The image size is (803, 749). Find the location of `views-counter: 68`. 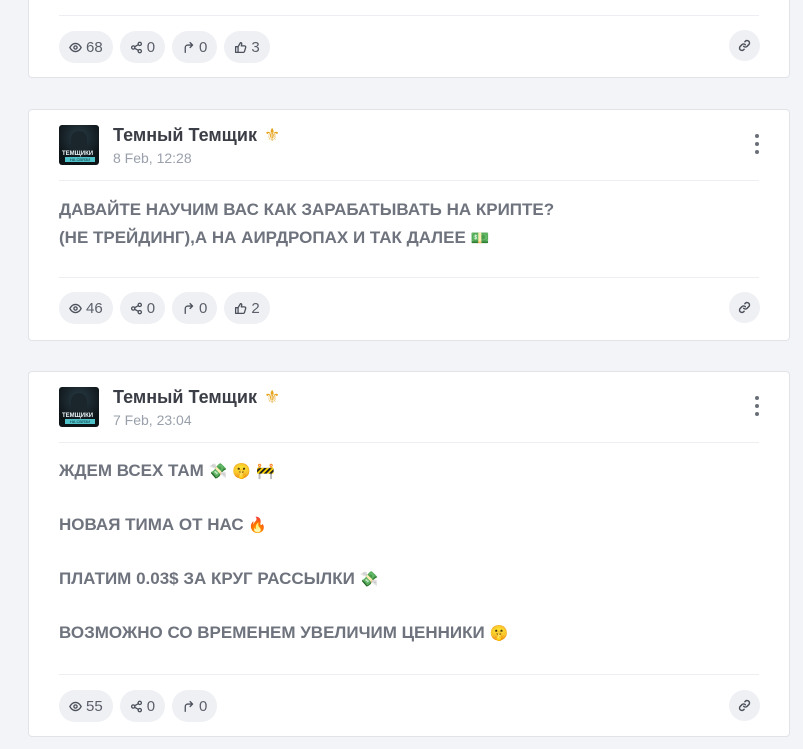

views-counter: 68 is located at coordinates (86, 47).